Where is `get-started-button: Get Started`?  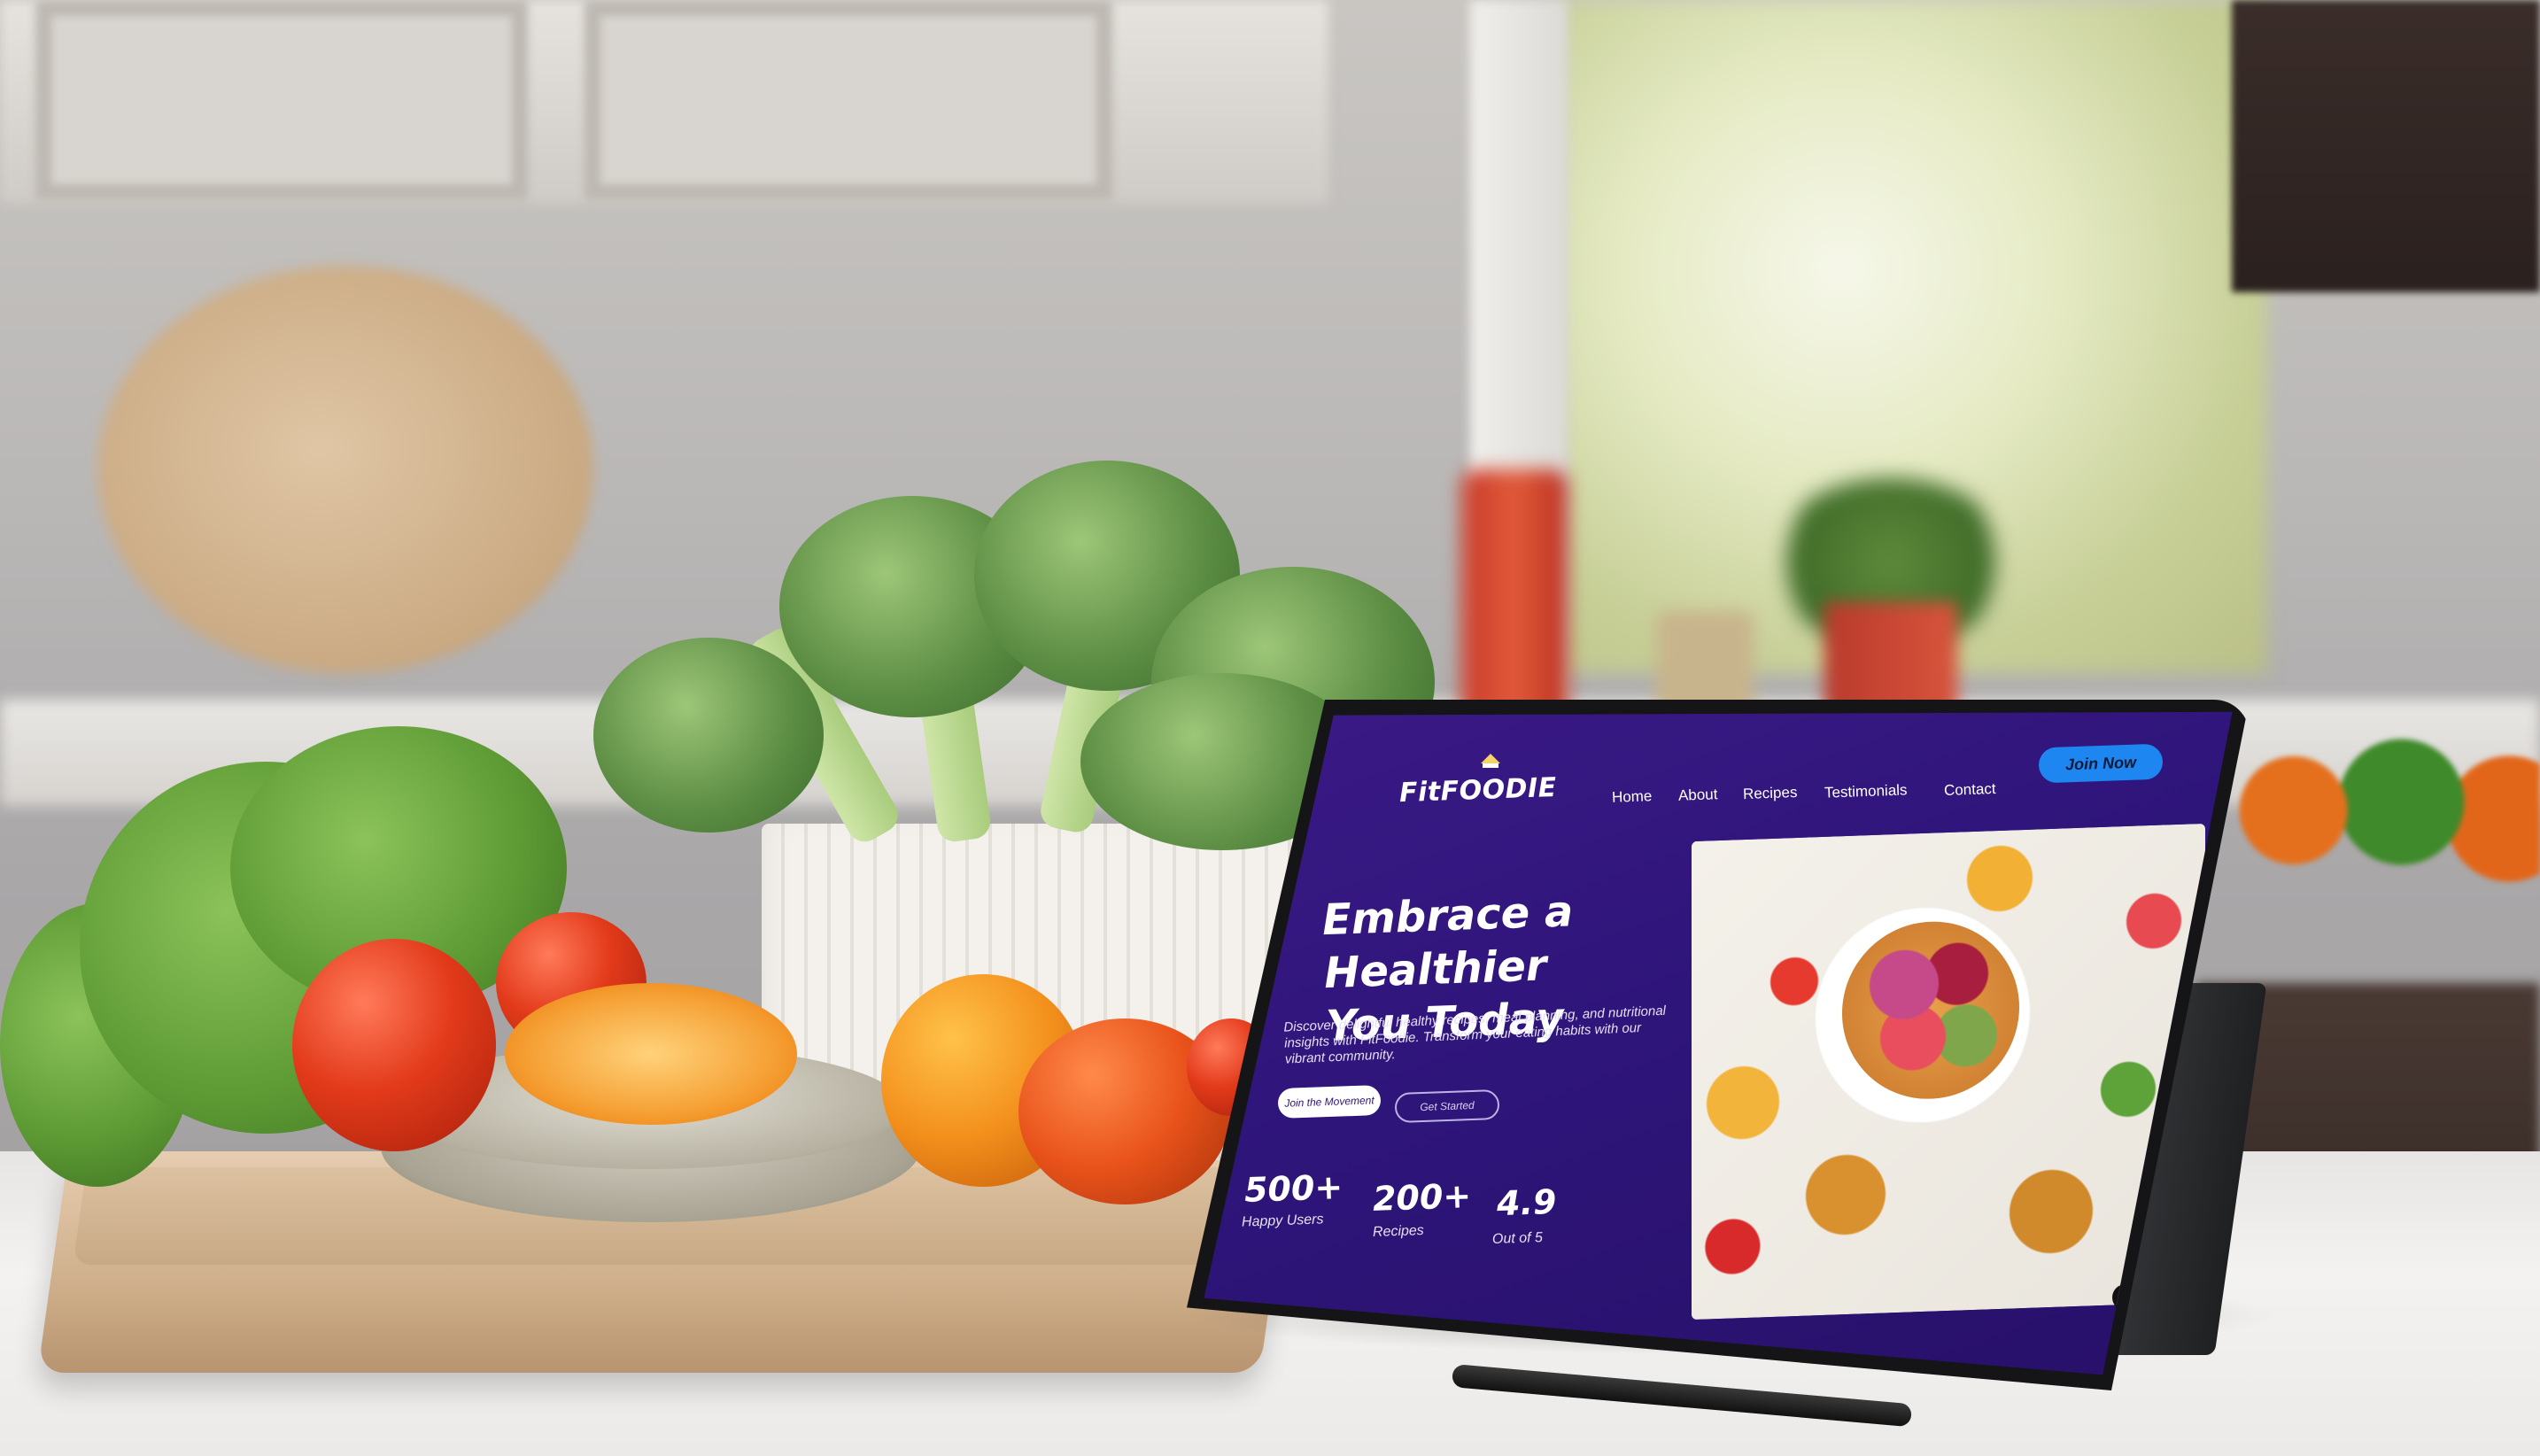 get-started-button: Get Started is located at coordinates (1447, 1106).